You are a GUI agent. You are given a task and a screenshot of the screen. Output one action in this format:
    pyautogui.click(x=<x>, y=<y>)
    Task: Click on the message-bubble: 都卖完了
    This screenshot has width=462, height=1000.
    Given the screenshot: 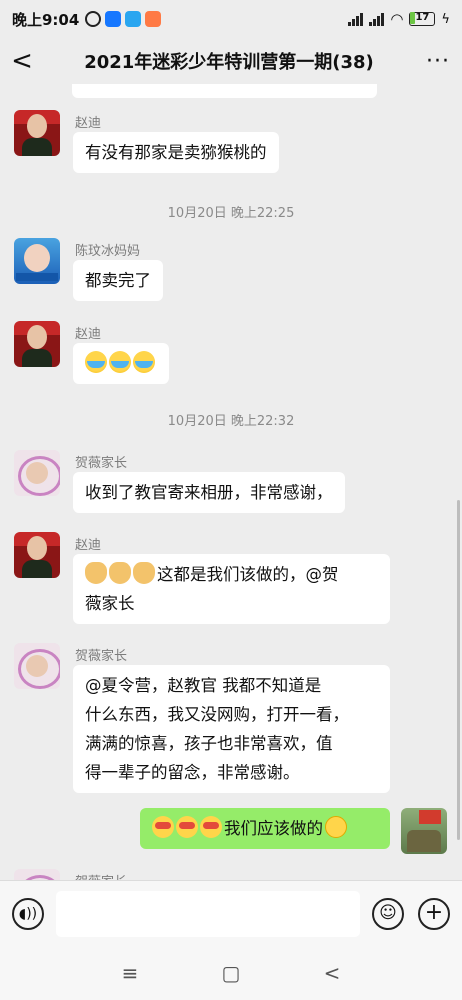 What is the action you would take?
    pyautogui.click(x=118, y=280)
    